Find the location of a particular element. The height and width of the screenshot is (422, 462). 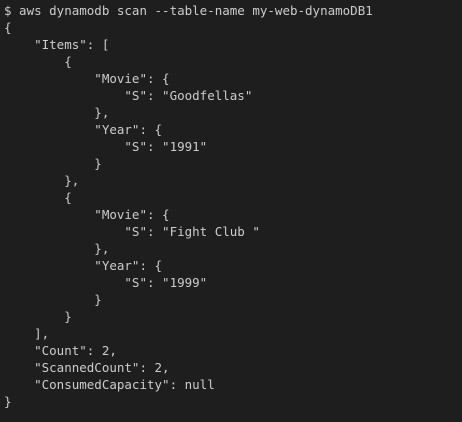

output-line: "ConsumedCapacity": null is located at coordinates (109, 384).